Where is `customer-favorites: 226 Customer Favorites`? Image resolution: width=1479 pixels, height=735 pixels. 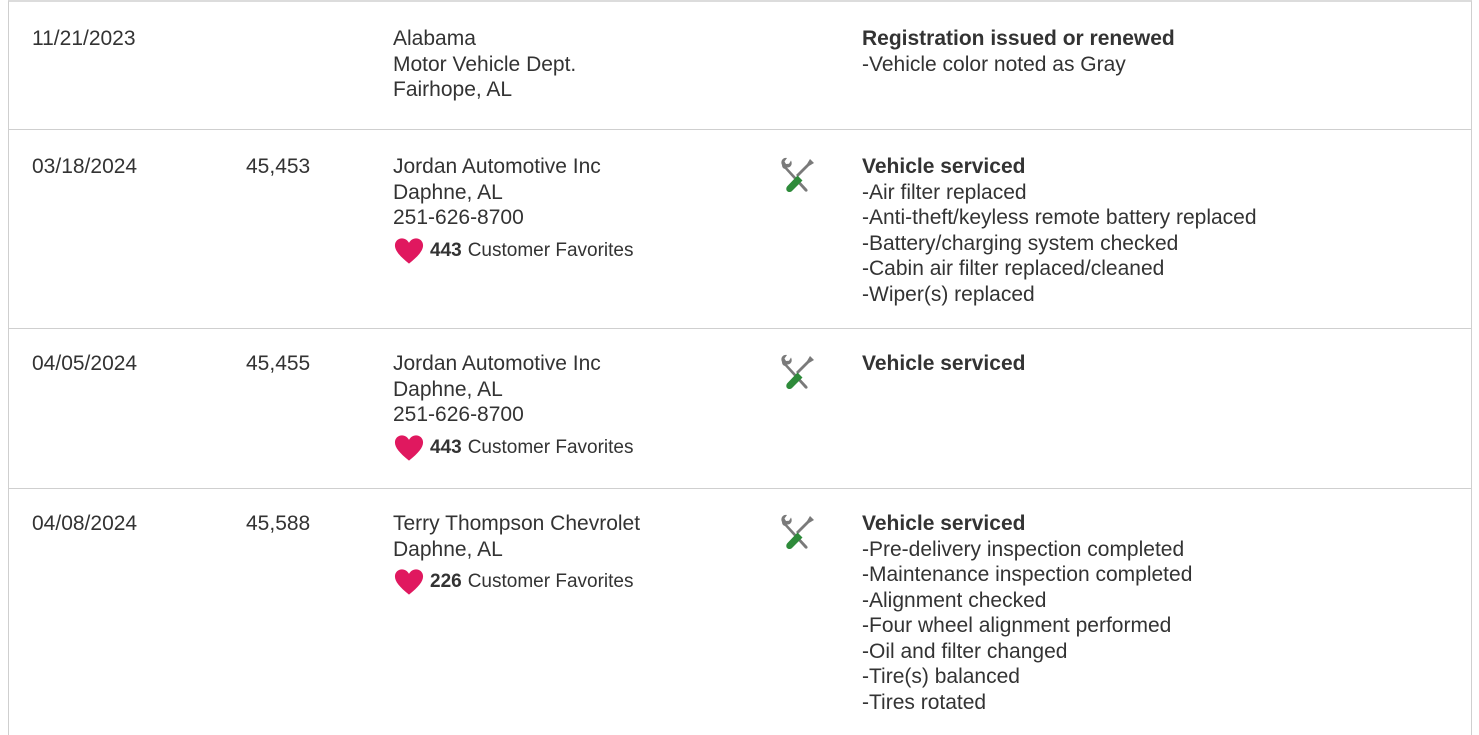
customer-favorites: 226 Customer Favorites is located at coordinates (516, 582).